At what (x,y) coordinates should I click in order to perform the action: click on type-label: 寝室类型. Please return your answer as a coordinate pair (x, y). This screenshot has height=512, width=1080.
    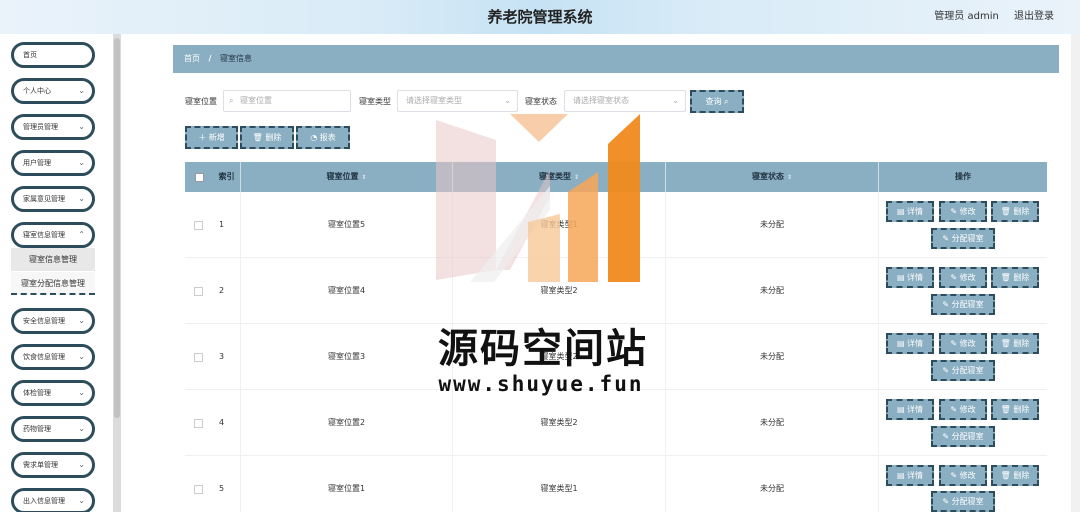
    Looking at the image, I should click on (375, 101).